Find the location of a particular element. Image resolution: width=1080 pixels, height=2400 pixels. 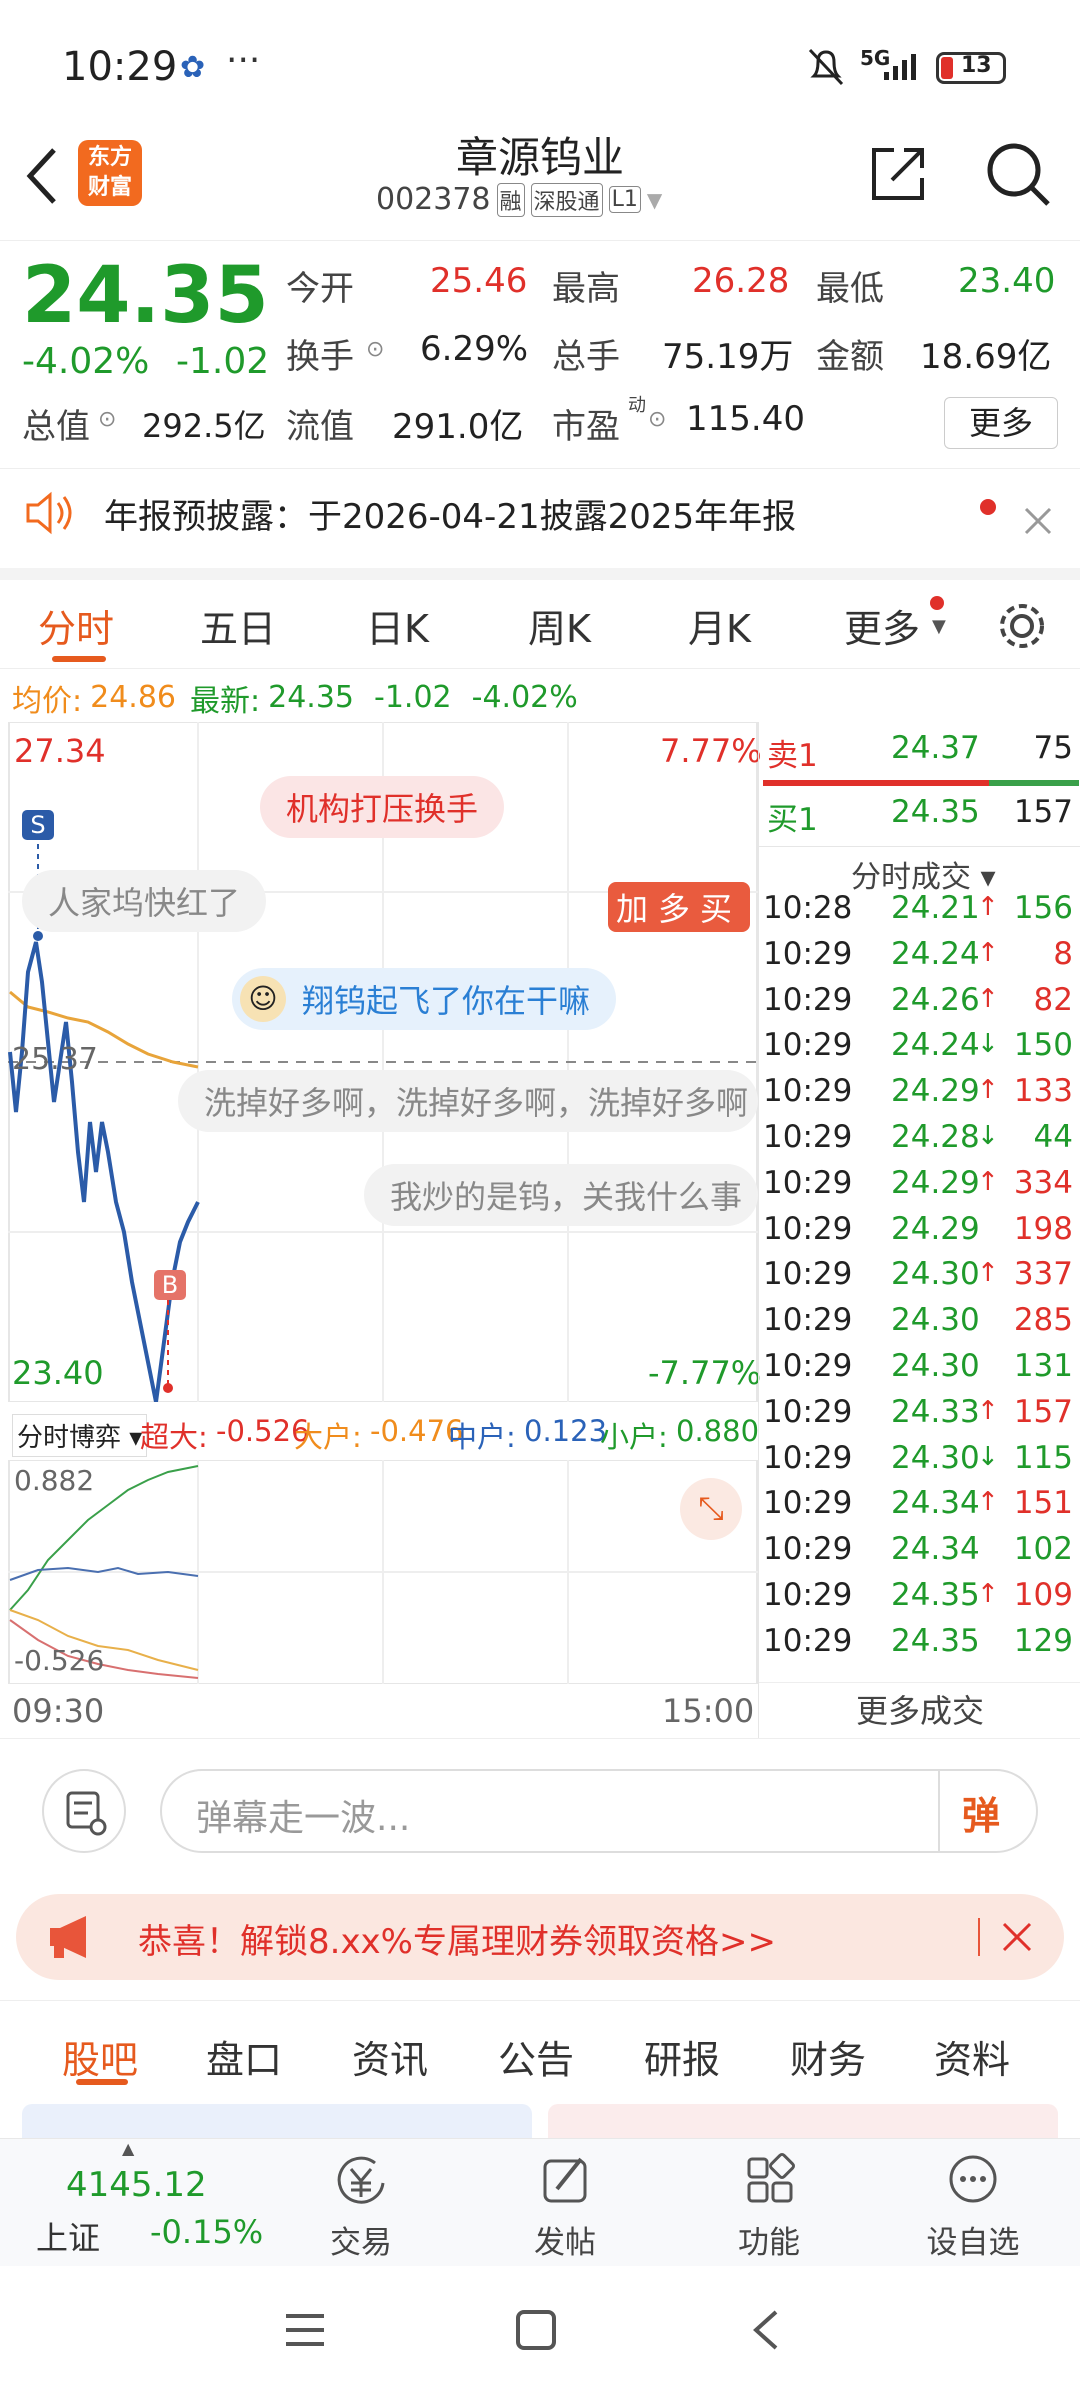

stat-turnover-value: 6.29% is located at coordinates (474, 349).